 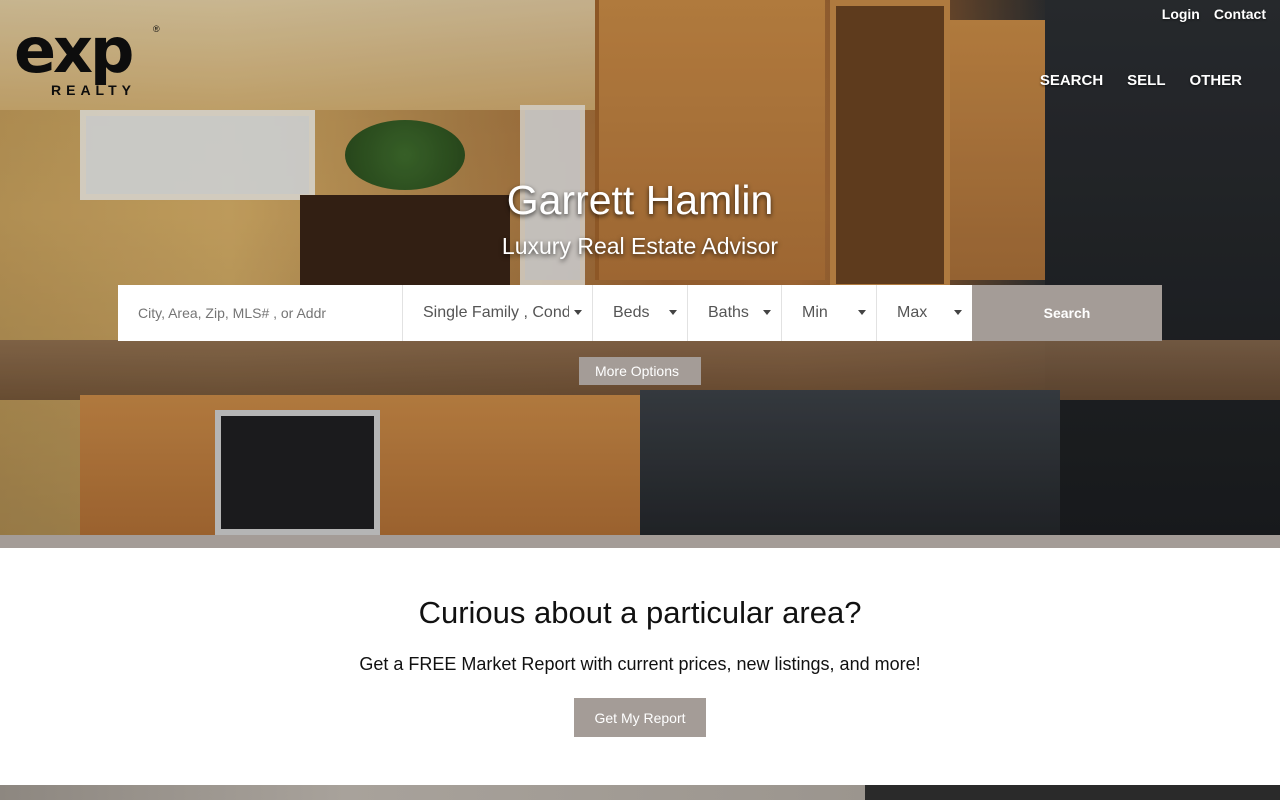 I want to click on property-type-value: Single Family , Condo, so click(x=496, y=312).